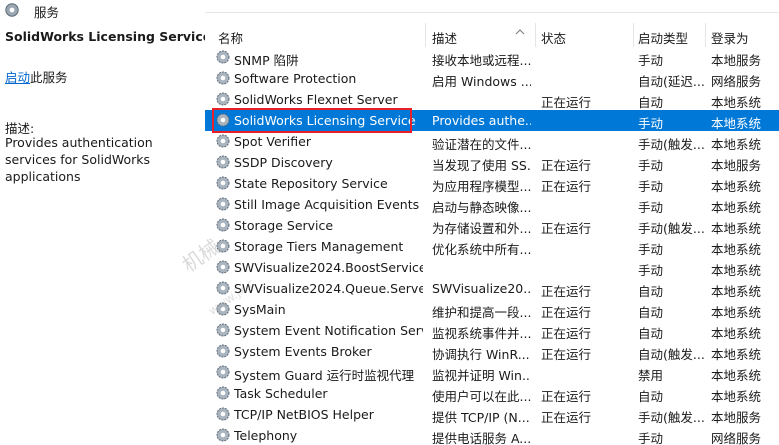 Image resolution: width=779 pixels, height=445 pixels. What do you see at coordinates (736, 60) in the screenshot?
I see `service-logon-as: 本地服务` at bounding box center [736, 60].